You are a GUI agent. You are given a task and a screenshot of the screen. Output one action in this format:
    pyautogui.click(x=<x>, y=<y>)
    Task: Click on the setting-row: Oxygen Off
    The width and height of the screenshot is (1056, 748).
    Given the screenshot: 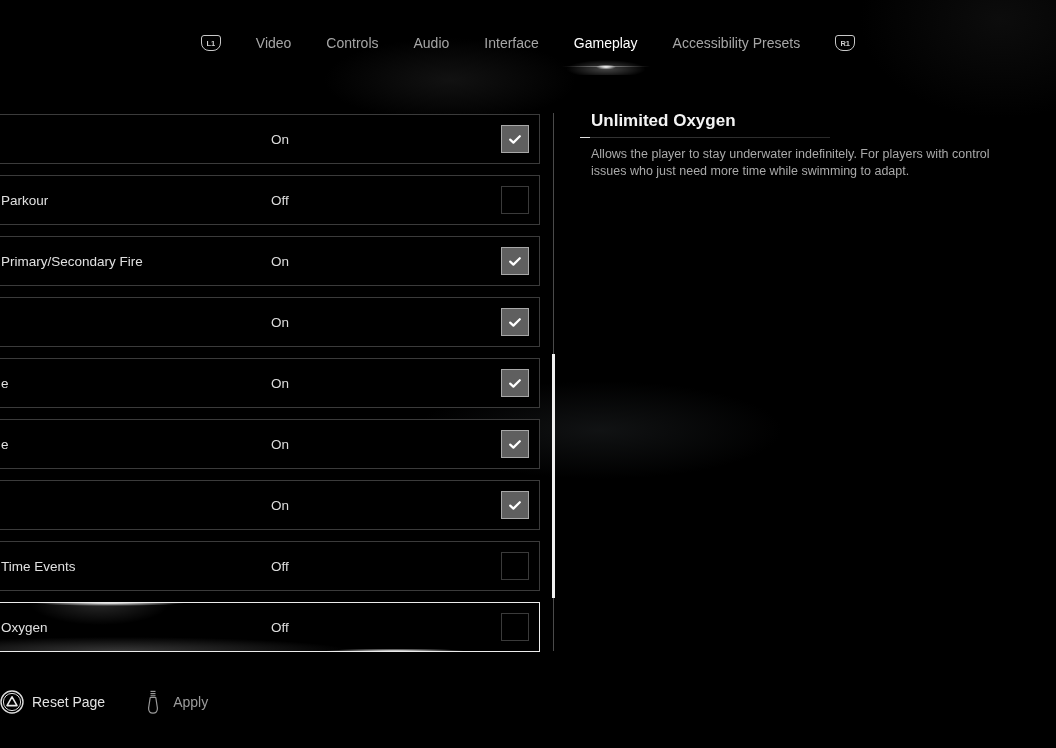 What is the action you would take?
    pyautogui.click(x=270, y=627)
    